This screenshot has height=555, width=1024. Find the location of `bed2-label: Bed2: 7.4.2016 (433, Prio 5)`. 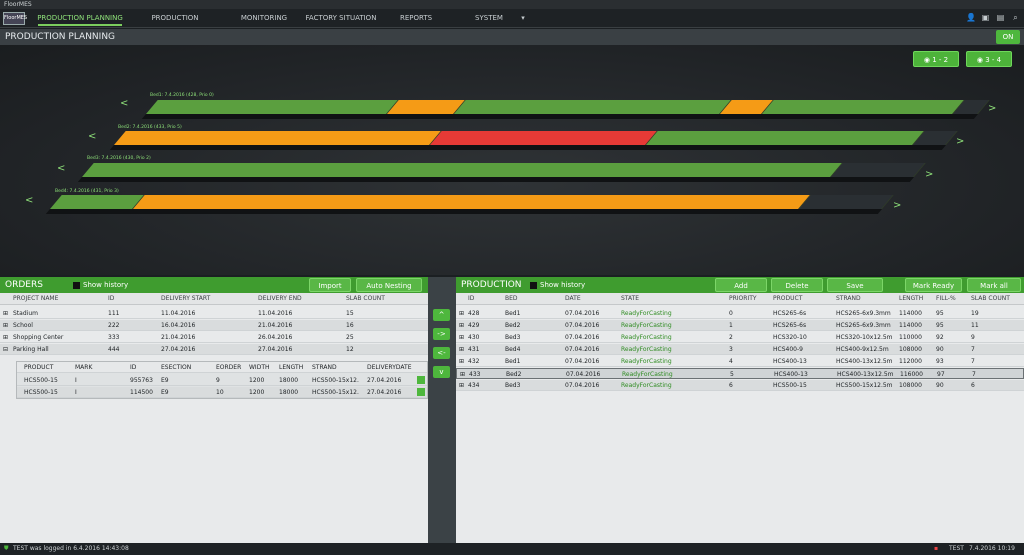

bed2-label: Bed2: 7.4.2016 (433, Prio 5) is located at coordinates (150, 127).